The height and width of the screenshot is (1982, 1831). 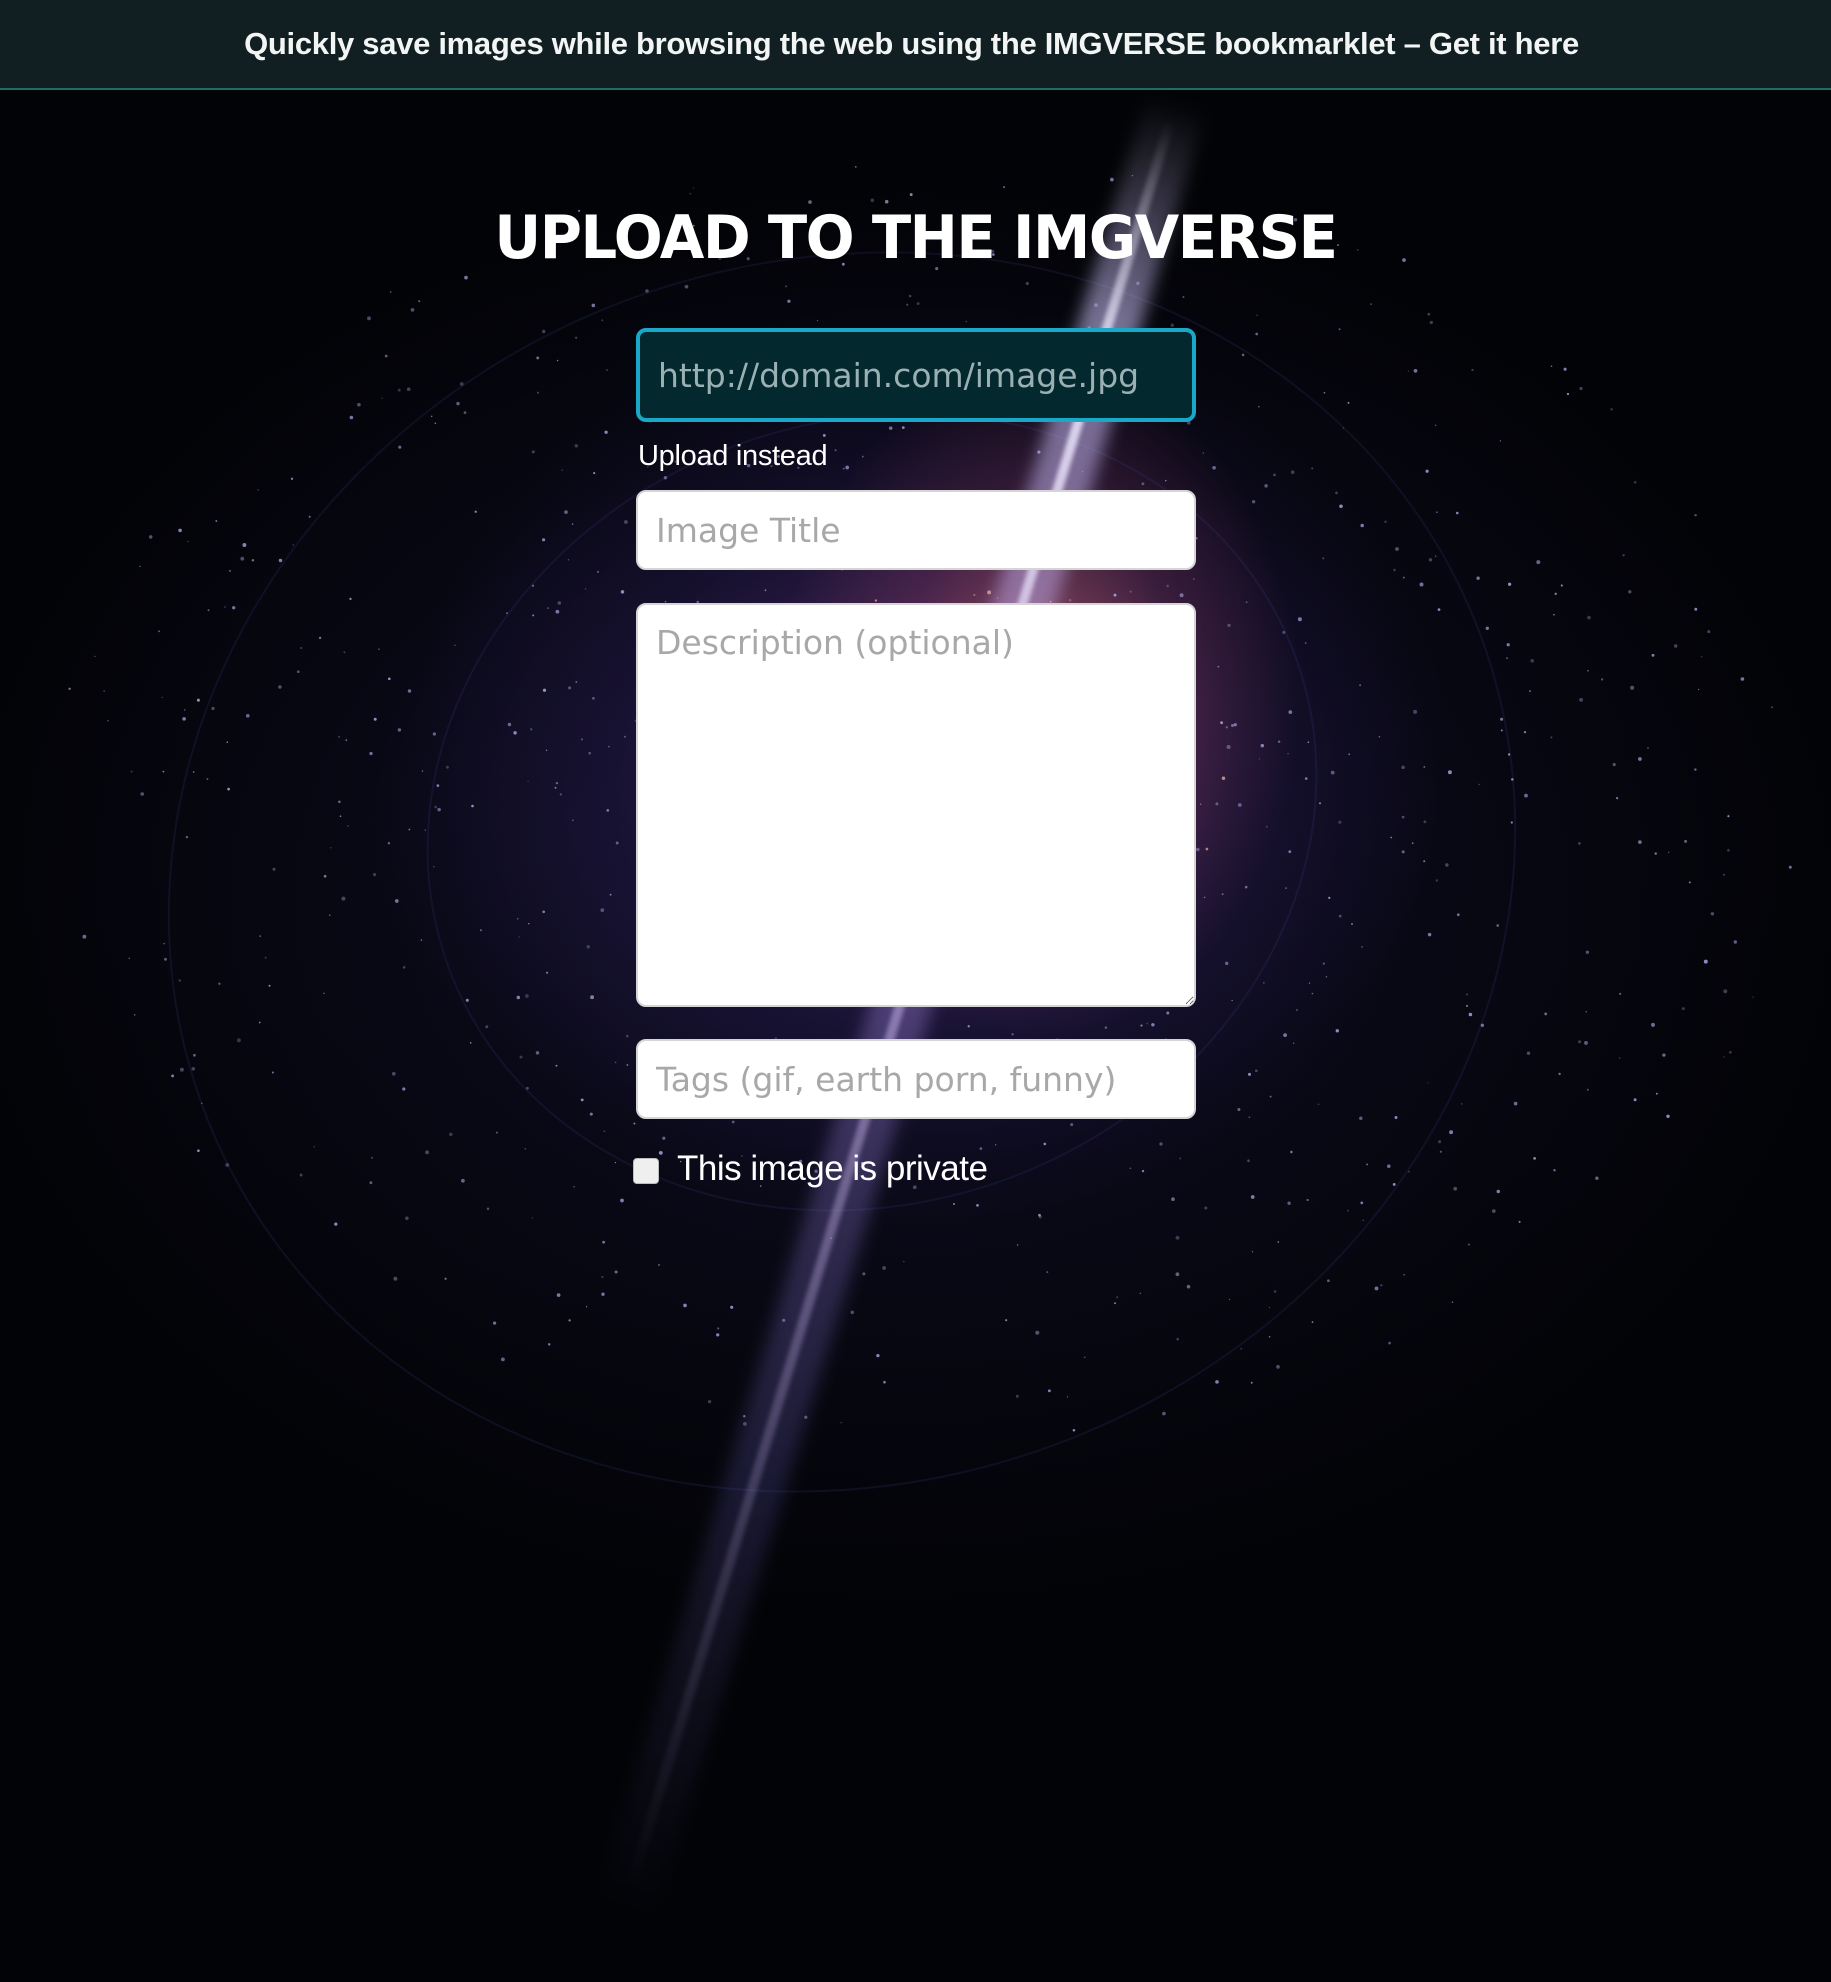 What do you see at coordinates (917, 456) in the screenshot?
I see `upload-instead-link: Upload instead` at bounding box center [917, 456].